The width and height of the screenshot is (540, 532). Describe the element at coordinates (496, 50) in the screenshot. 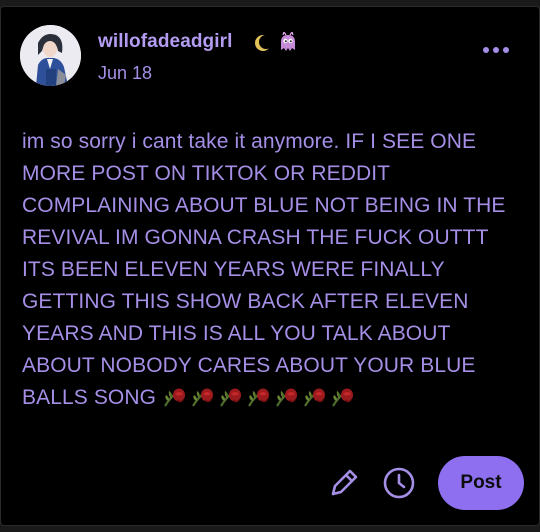

I see `more-options-icon` at that location.